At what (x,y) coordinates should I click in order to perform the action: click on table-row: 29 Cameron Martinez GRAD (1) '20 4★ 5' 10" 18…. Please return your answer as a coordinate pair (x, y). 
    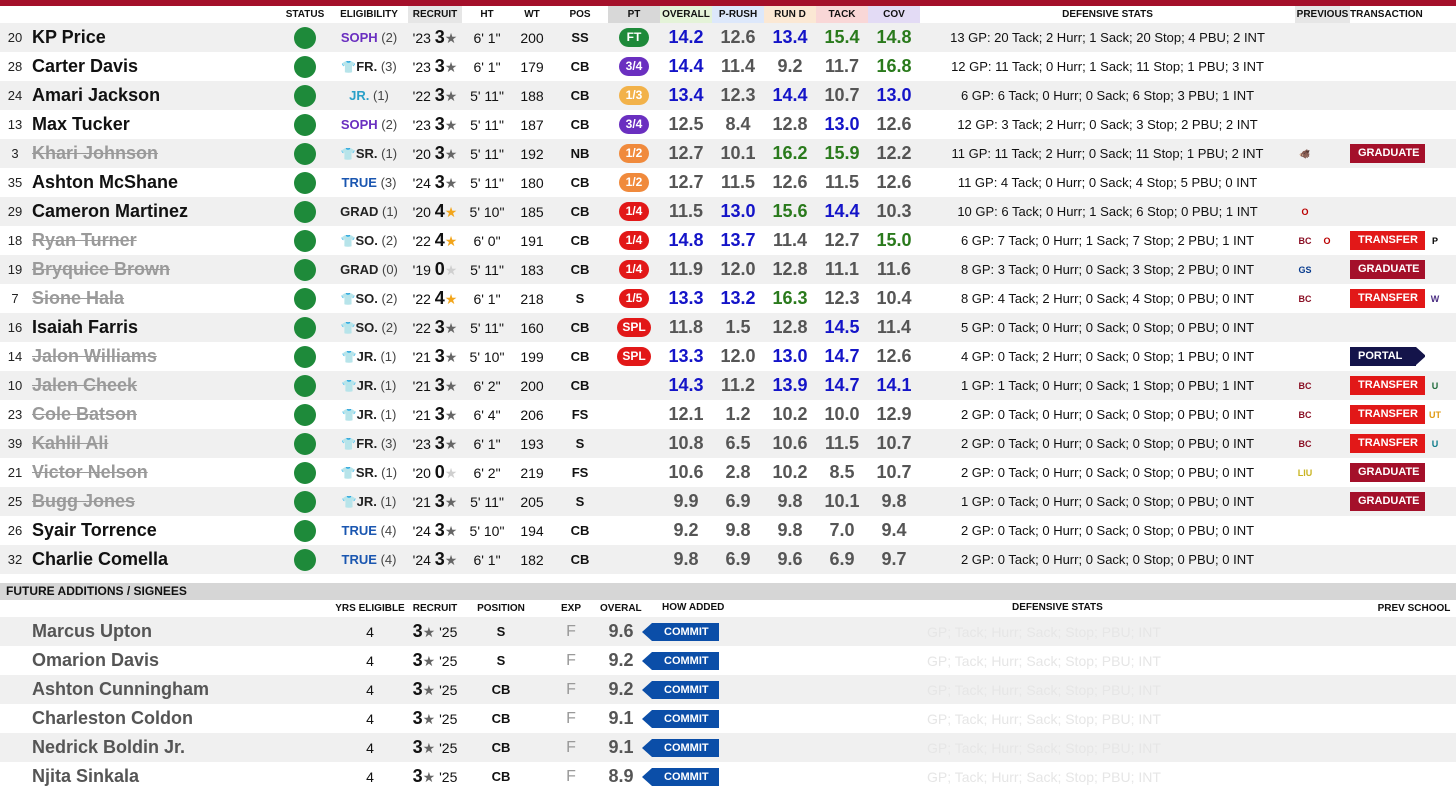
    Looking at the image, I should click on (728, 211).